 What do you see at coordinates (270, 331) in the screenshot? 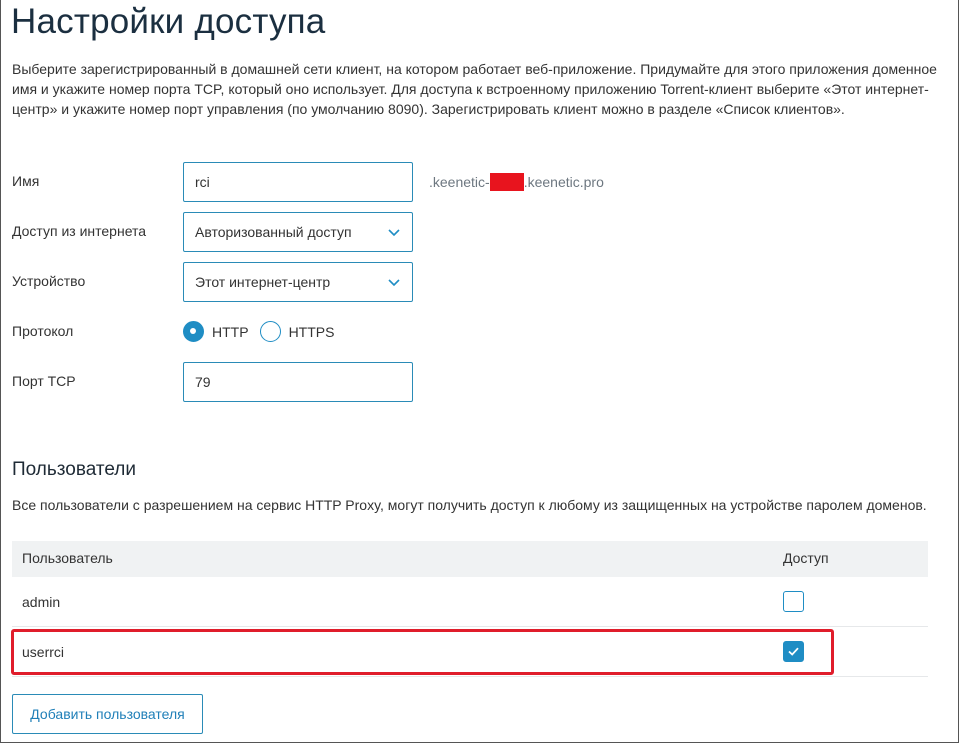
I see `radio-https` at bounding box center [270, 331].